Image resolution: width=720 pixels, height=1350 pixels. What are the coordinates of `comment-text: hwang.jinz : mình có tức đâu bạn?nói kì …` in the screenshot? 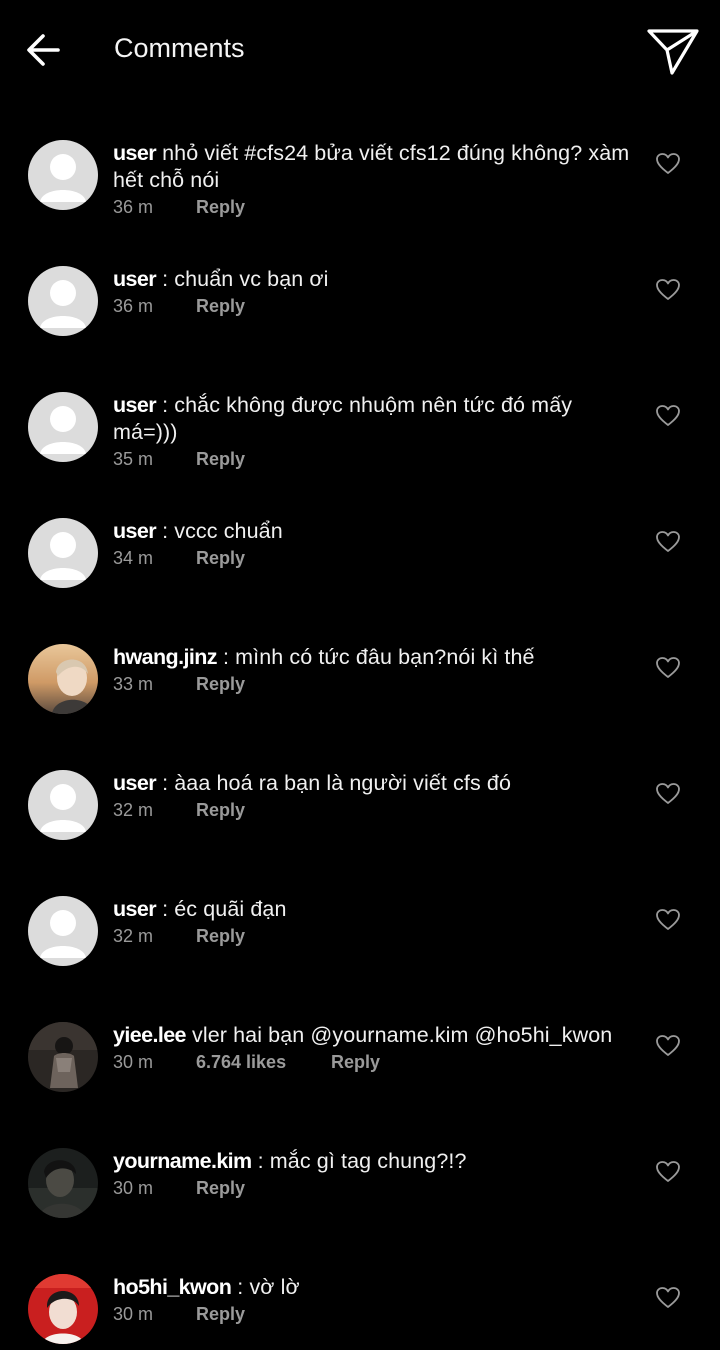 It's located at (373, 657).